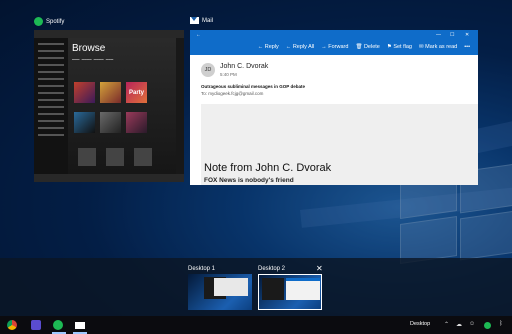 This screenshot has width=512, height=334. What do you see at coordinates (208, 20) in the screenshot?
I see `mail-title: Mail` at bounding box center [208, 20].